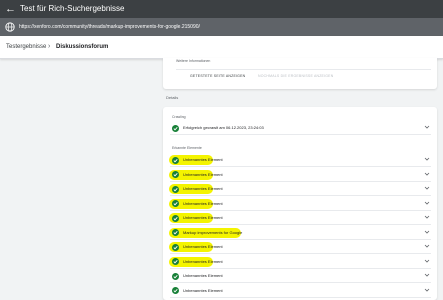 This screenshot has width=443, height=300. I want to click on detected-element-row: Markup improvements for Google, so click(300, 233).